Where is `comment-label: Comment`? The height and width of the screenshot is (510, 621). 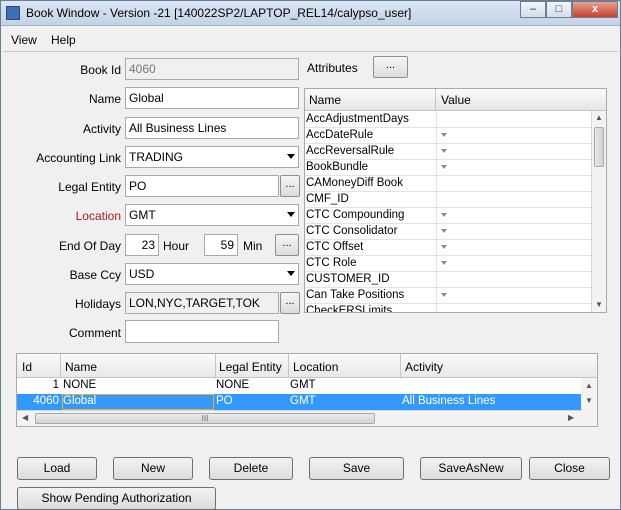
comment-label: Comment is located at coordinates (94, 333).